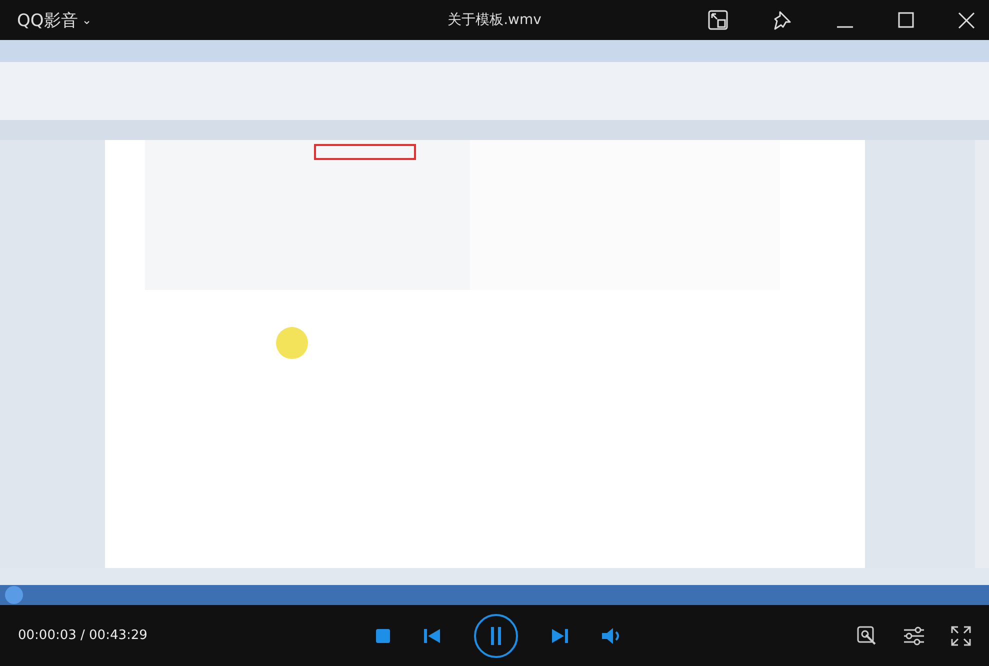 The image size is (989, 666). I want to click on fullscreen-icon, so click(961, 636).